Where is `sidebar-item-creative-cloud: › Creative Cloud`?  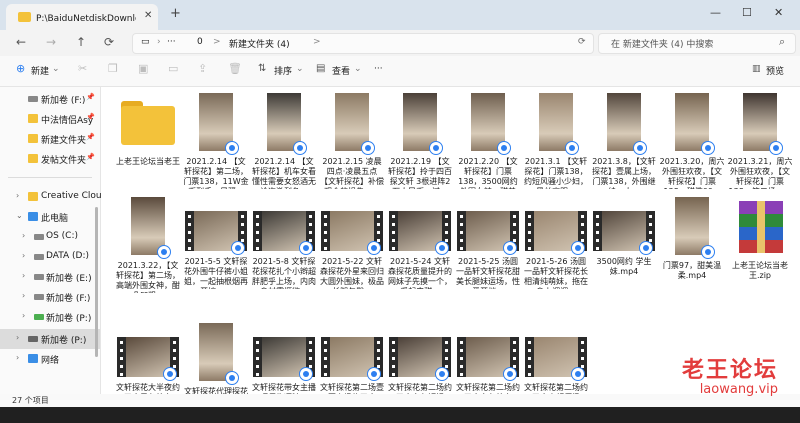 sidebar-item-creative-cloud: › Creative Cloud is located at coordinates (53, 197).